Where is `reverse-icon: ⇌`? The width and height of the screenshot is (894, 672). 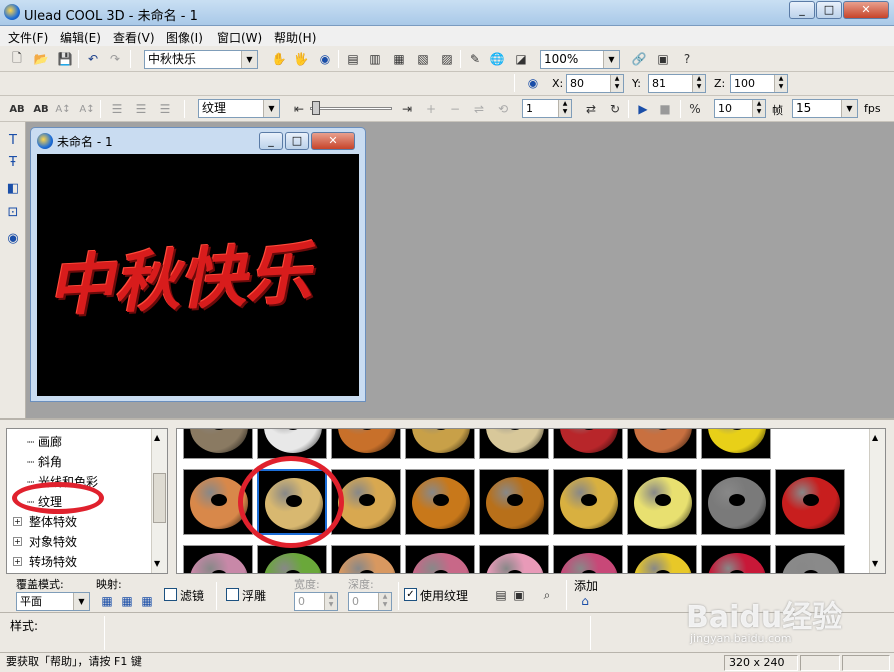 reverse-icon: ⇌ is located at coordinates (479, 109).